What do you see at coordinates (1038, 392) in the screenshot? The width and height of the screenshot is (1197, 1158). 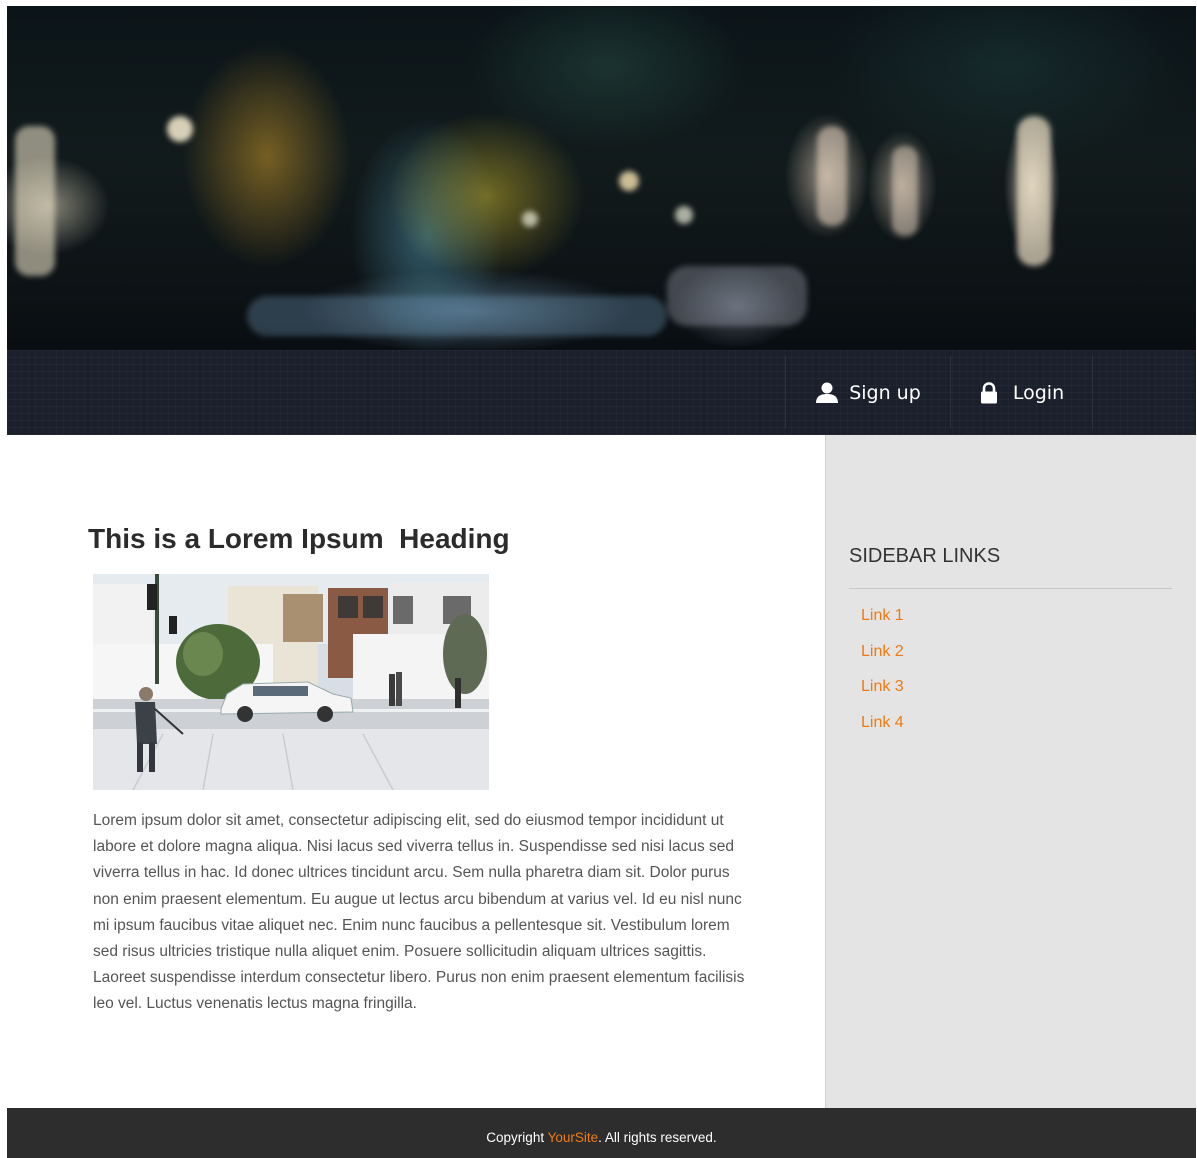 I see `login-label: Login` at bounding box center [1038, 392].